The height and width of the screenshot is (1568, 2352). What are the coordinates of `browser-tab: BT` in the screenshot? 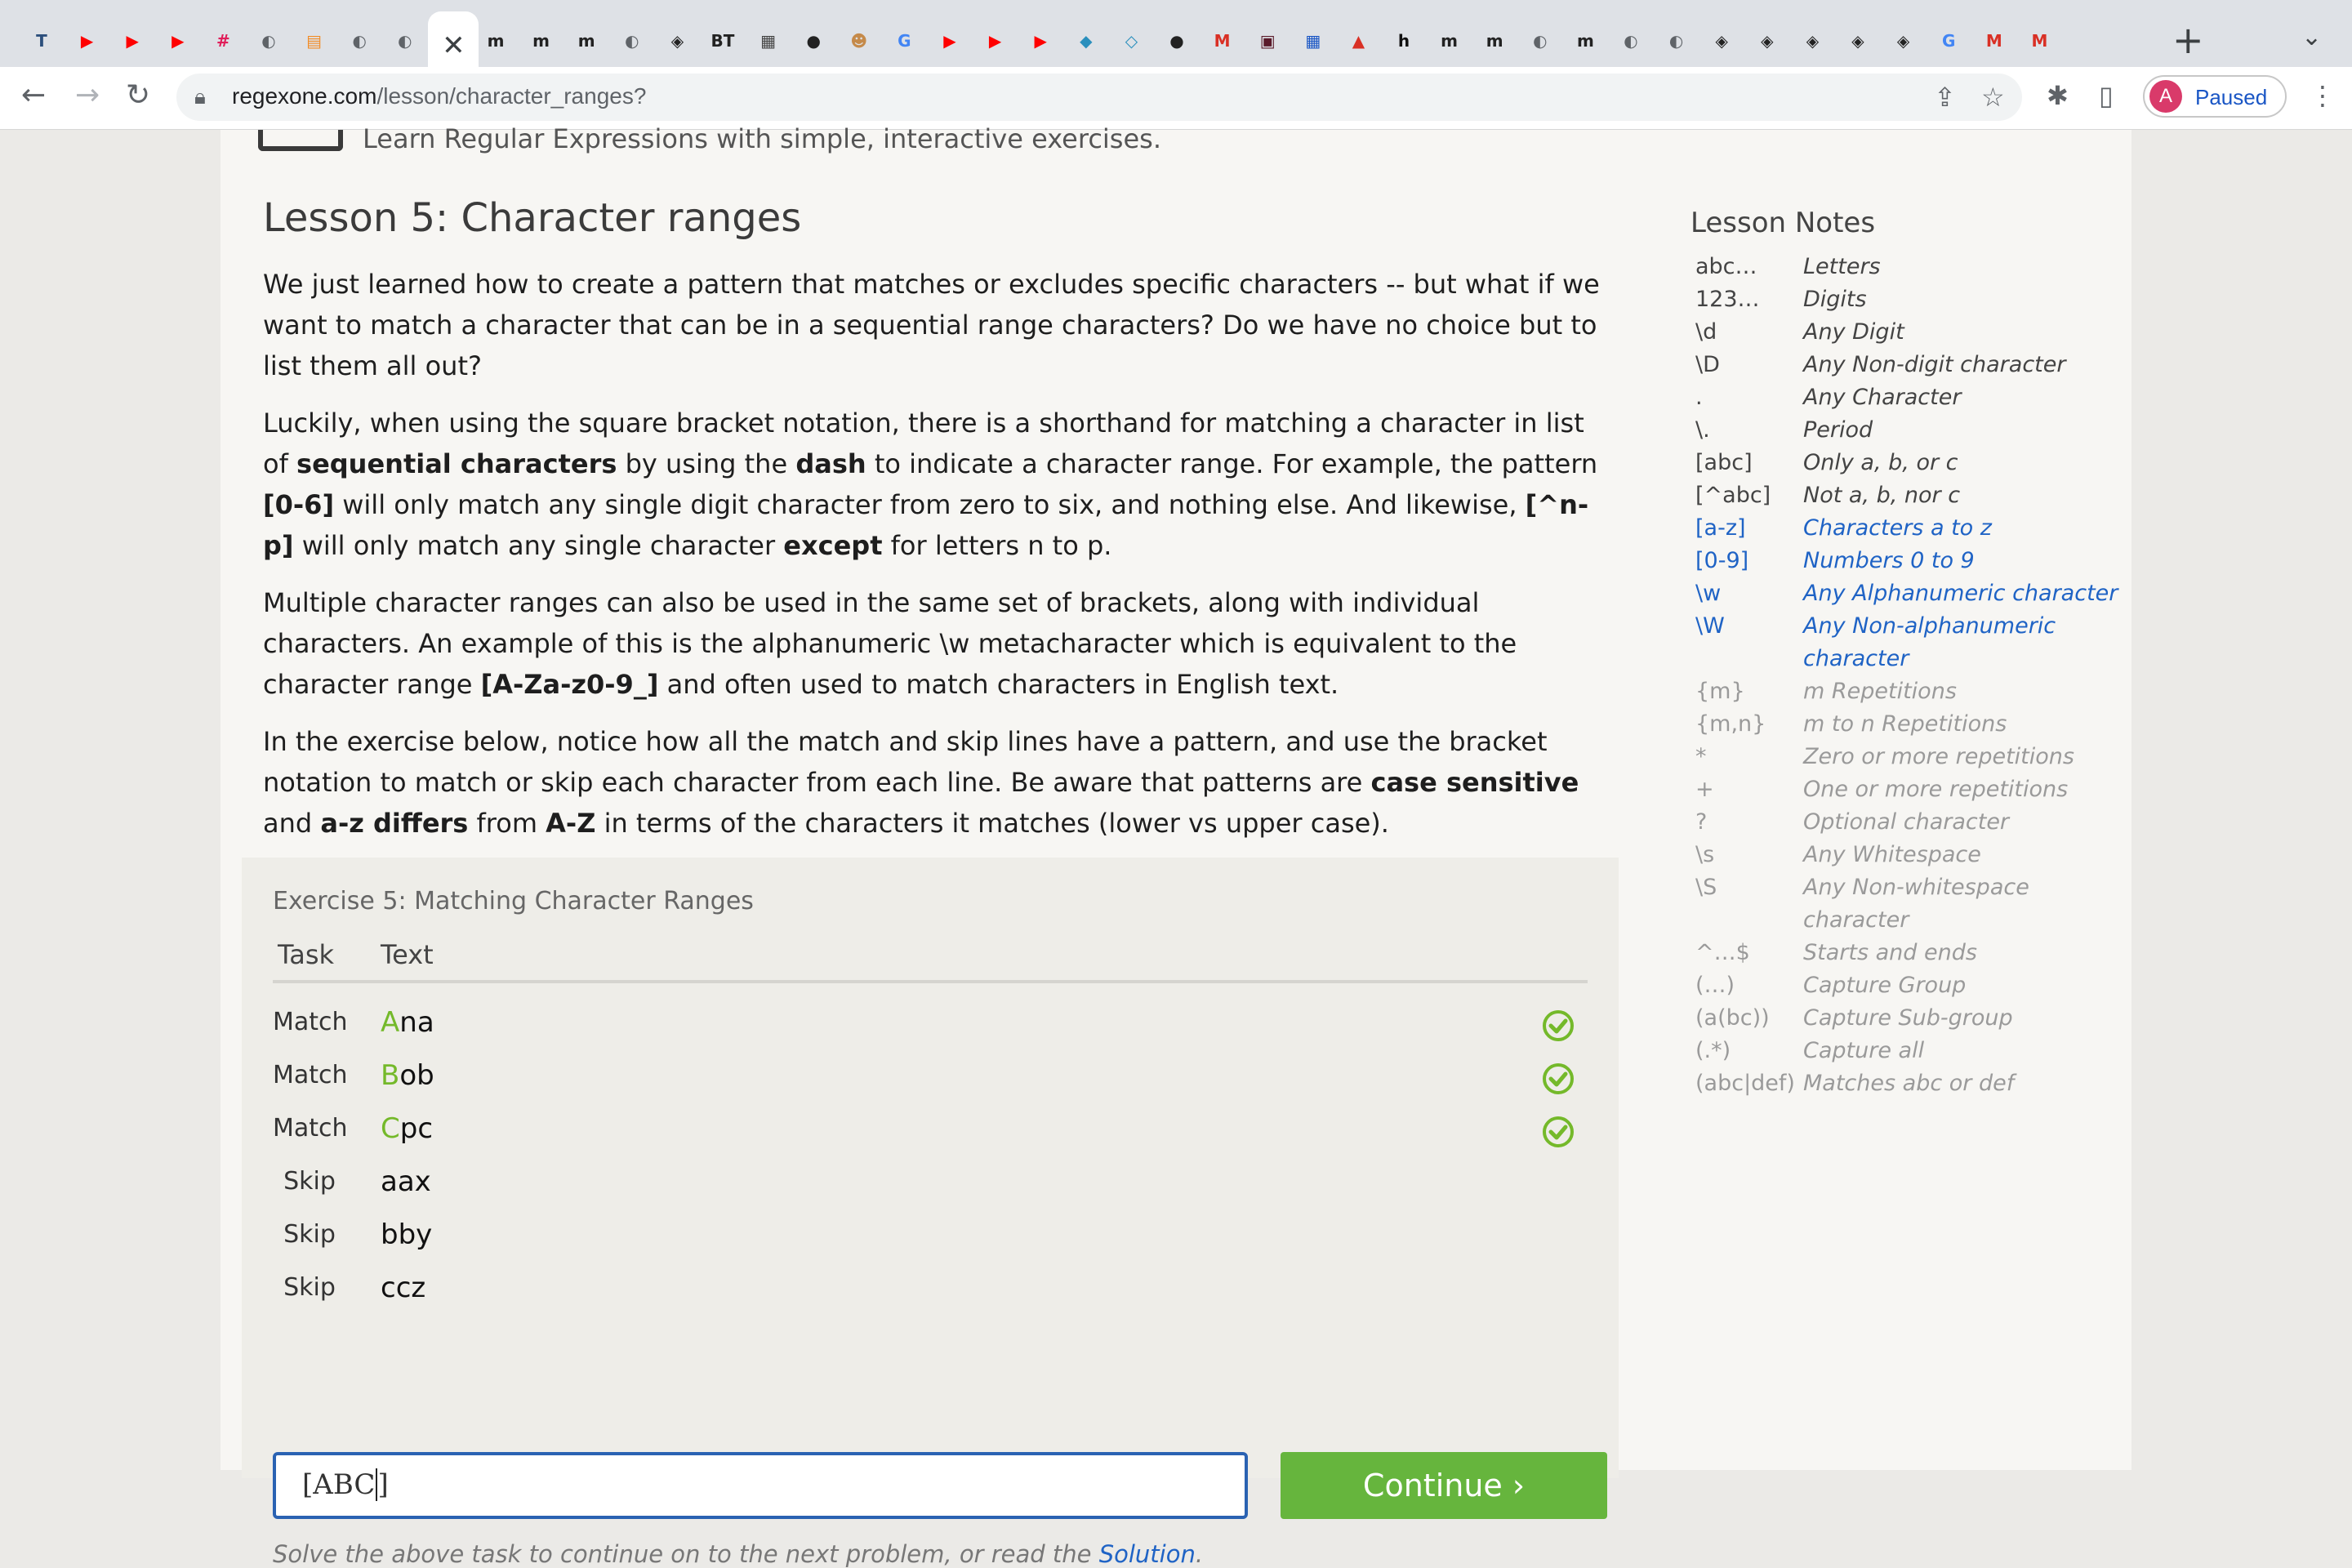 It's located at (723, 41).